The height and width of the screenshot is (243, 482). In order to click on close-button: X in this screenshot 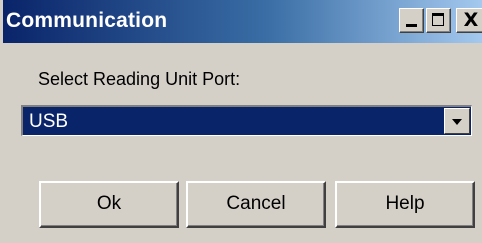, I will do `click(469, 20)`.